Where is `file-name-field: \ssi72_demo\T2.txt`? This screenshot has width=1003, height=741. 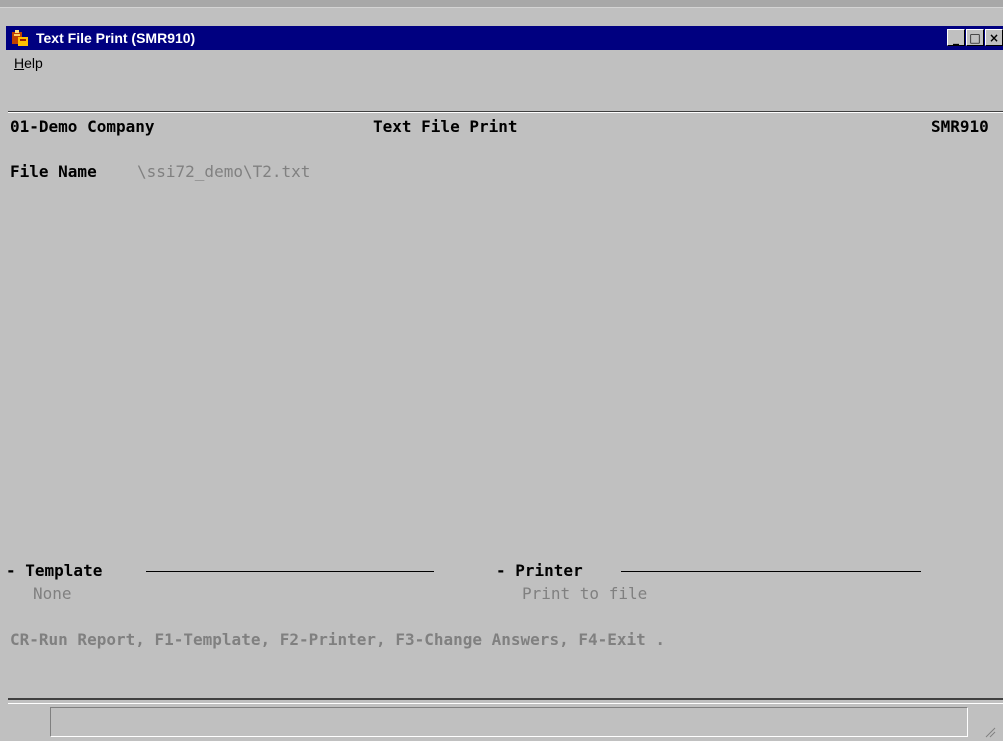
file-name-field: \ssi72_demo\T2.txt is located at coordinates (223, 172).